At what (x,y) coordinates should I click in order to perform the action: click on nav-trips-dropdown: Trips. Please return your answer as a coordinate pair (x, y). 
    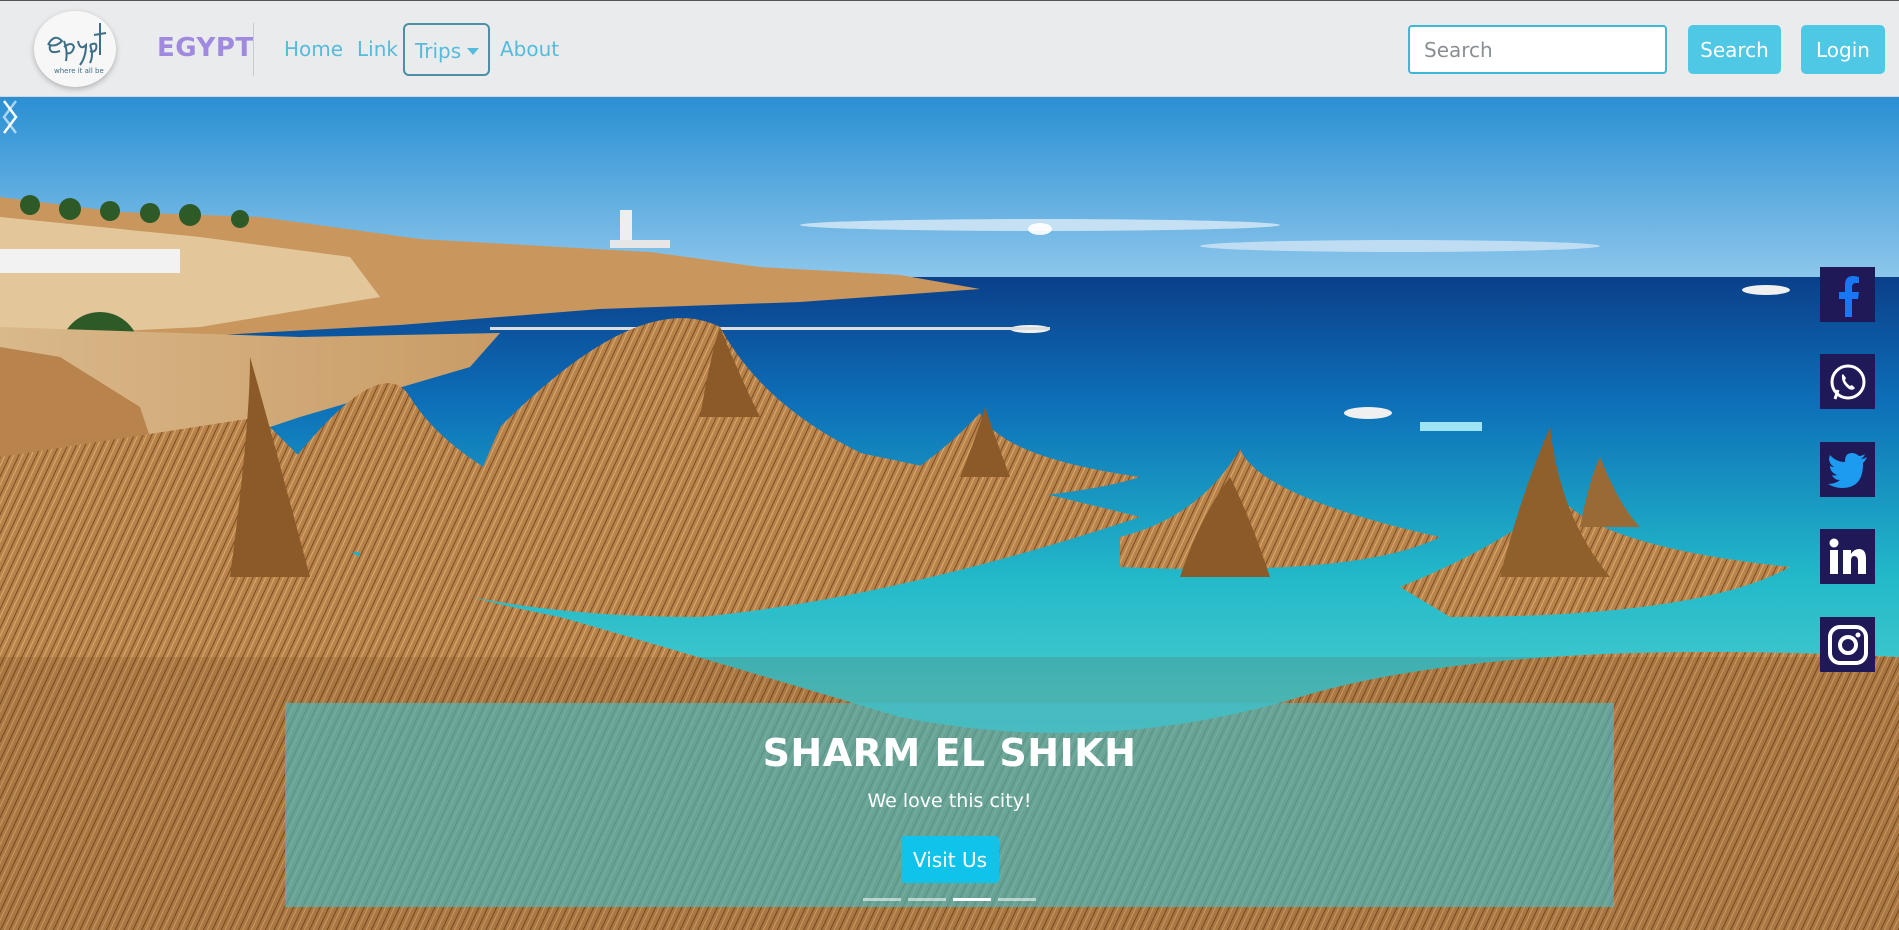
    Looking at the image, I should click on (446, 49).